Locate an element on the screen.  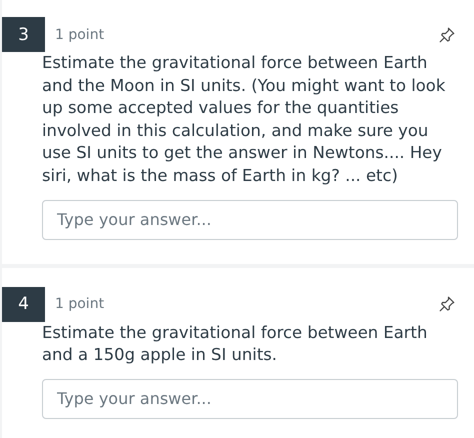
question-number: 4 is located at coordinates (23, 304).